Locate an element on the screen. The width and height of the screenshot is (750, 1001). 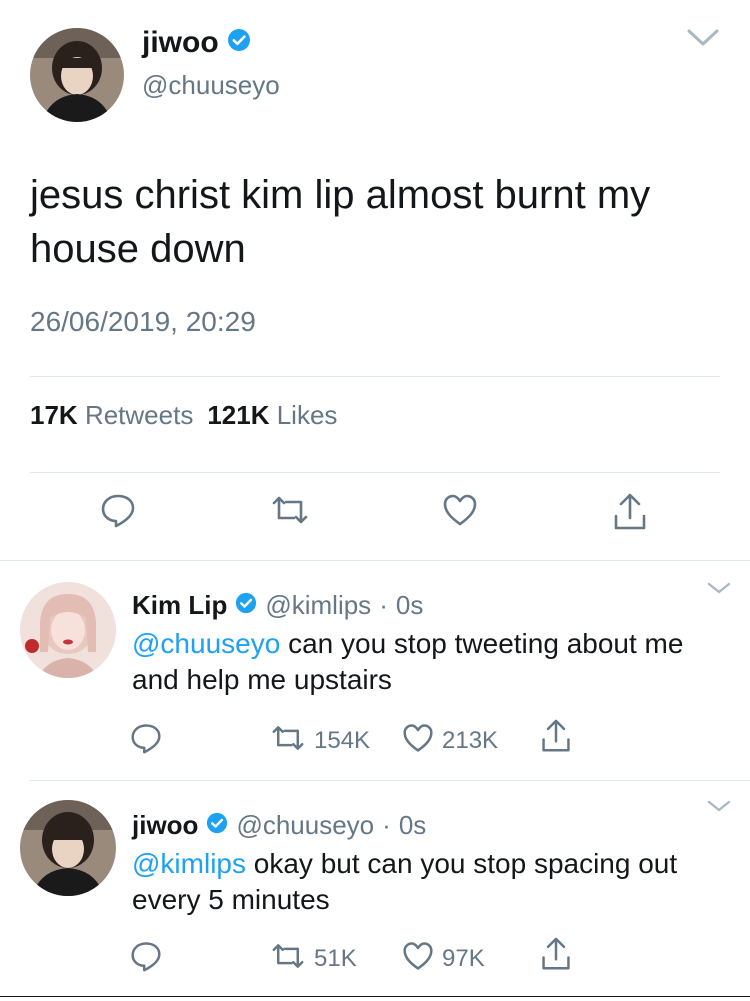
reply-actions: 51K 97K is located at coordinates (375, 958).